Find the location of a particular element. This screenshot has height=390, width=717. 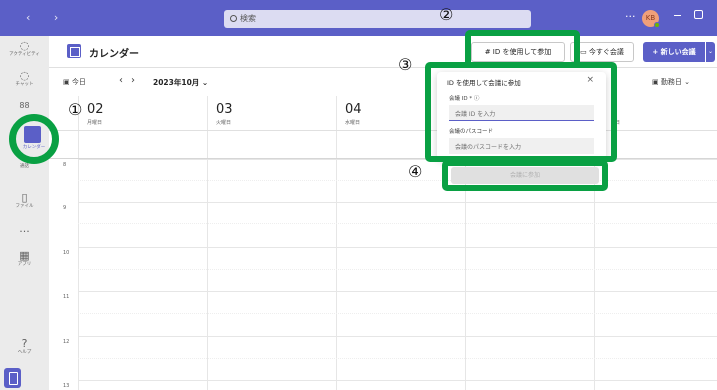

highlight-circle-calendar is located at coordinates (34, 139).